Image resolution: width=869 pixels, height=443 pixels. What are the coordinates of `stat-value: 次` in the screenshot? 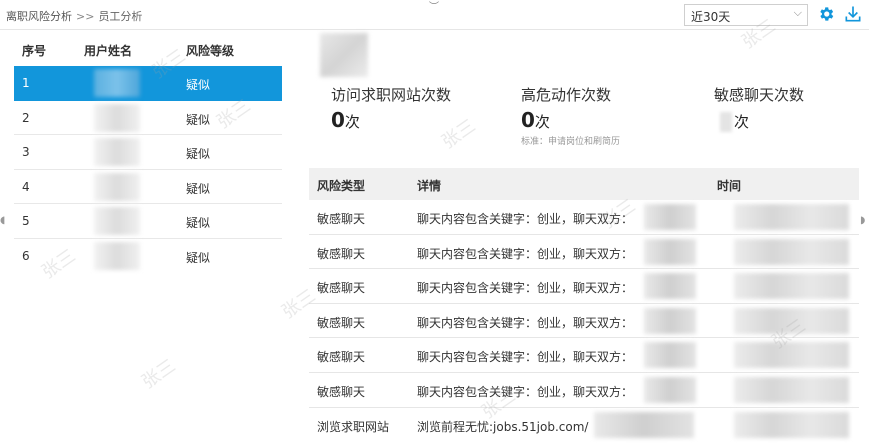 It's located at (759, 120).